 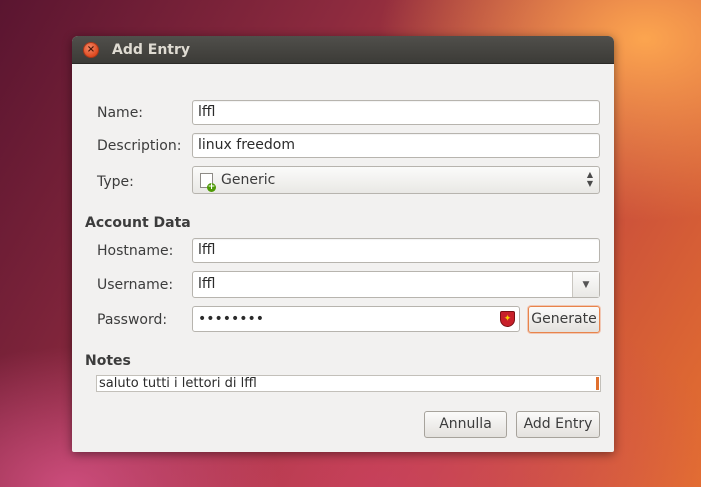 I want to click on cancel-button: Annulla, so click(x=465, y=424).